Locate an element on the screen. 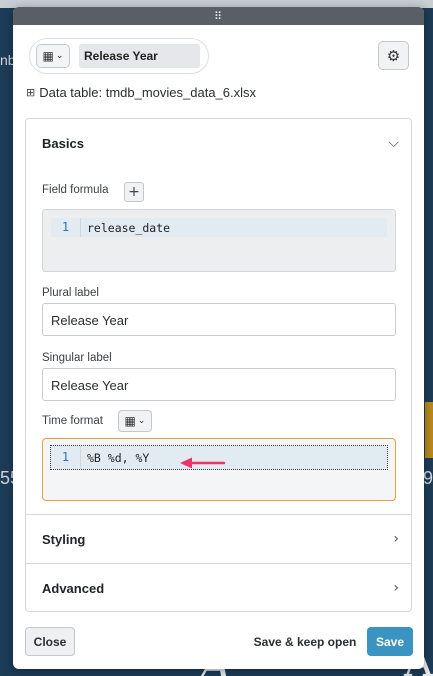 Image resolution: width=433 pixels, height=676 pixels. basics-title: Basics is located at coordinates (63, 143).